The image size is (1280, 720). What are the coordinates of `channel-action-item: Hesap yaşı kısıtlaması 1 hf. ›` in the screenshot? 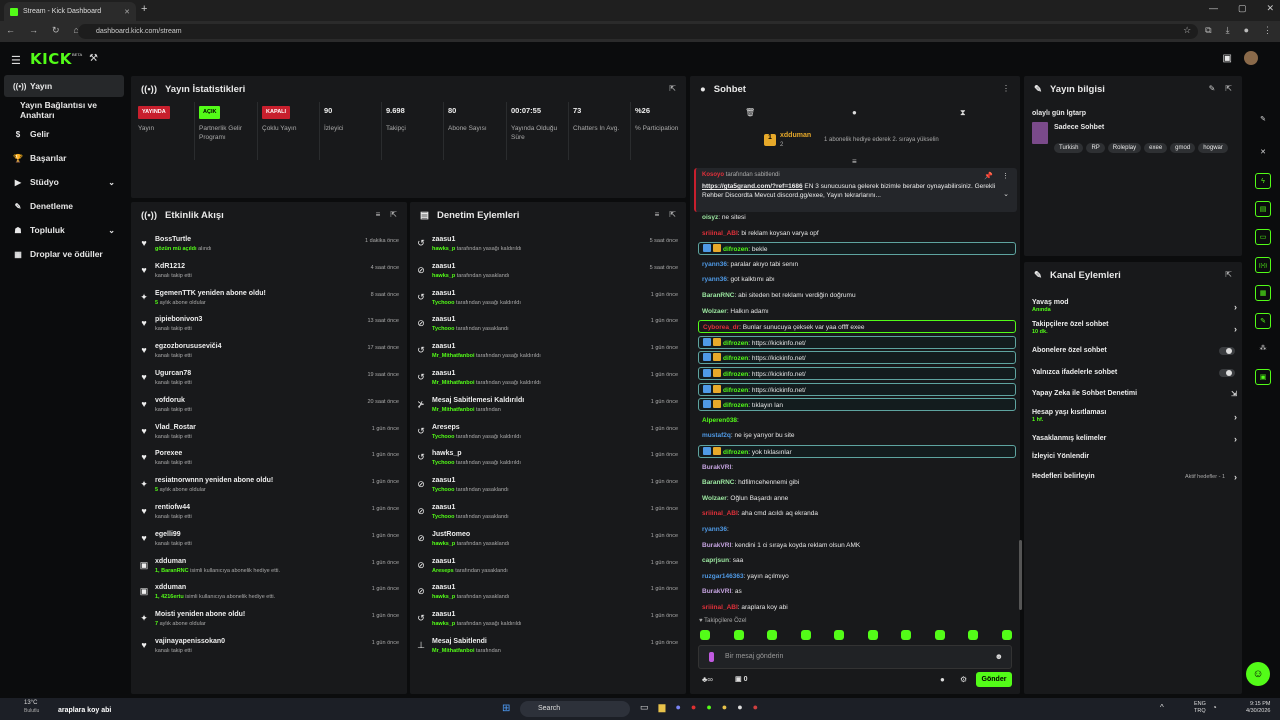 It's located at (1134, 418).